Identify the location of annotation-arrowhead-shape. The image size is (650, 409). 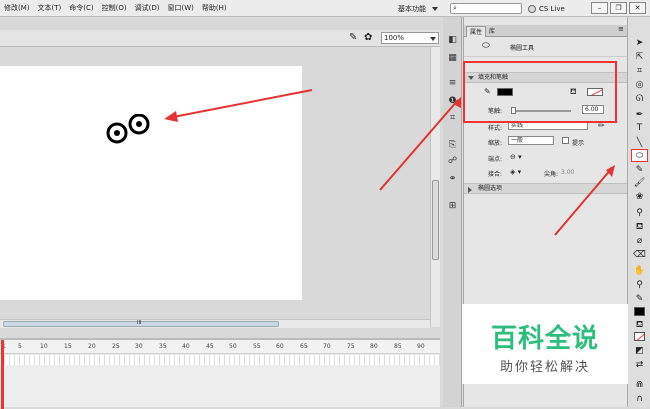
(171, 116).